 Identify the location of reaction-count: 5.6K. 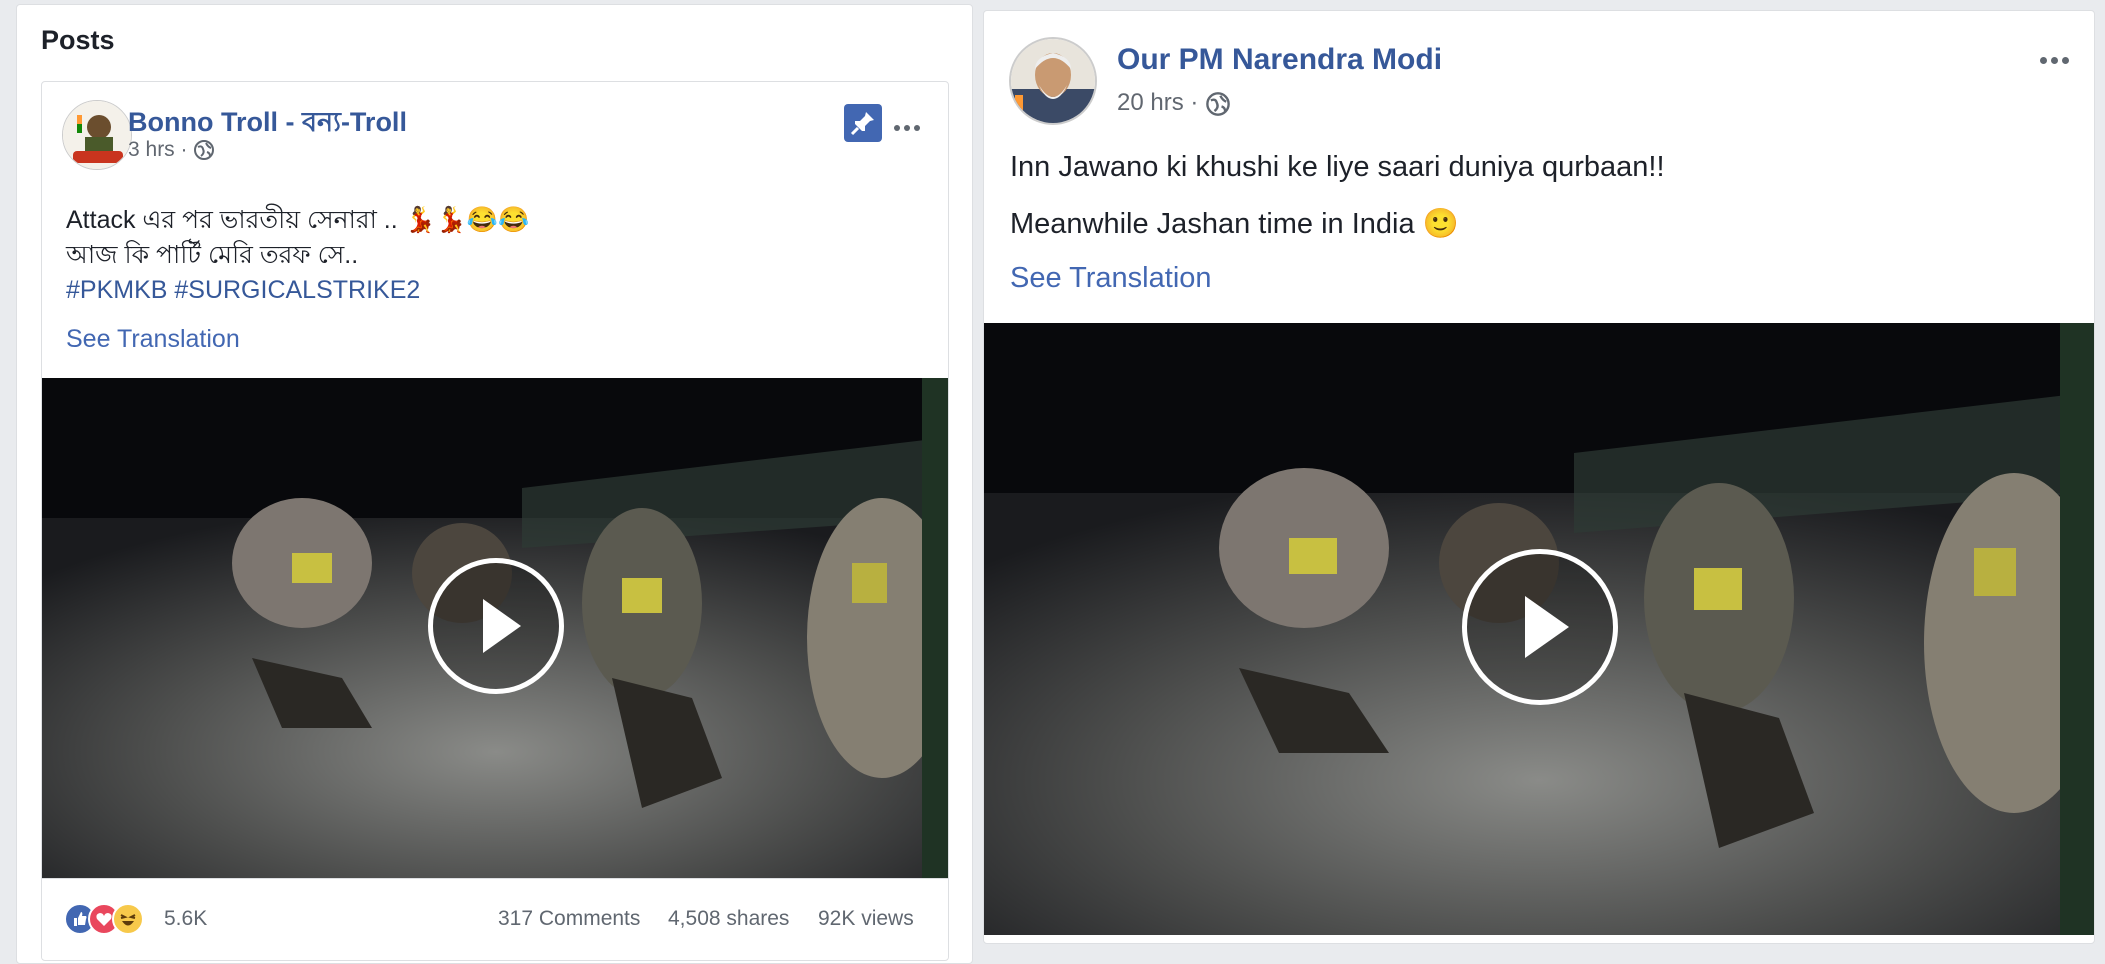
(185, 919).